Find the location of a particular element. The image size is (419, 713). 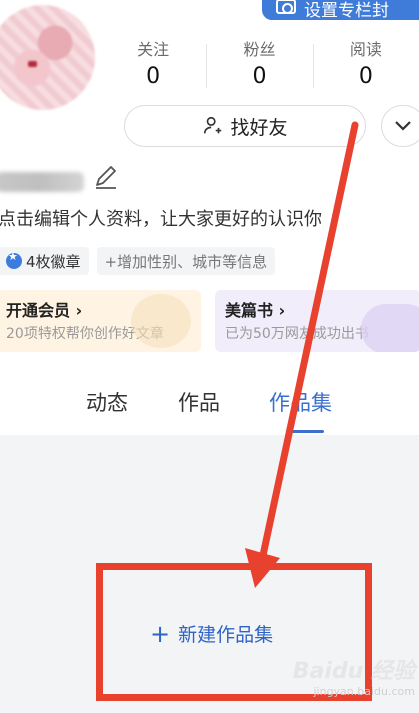

stat-followers: 粉丝 0 is located at coordinates (259, 68).